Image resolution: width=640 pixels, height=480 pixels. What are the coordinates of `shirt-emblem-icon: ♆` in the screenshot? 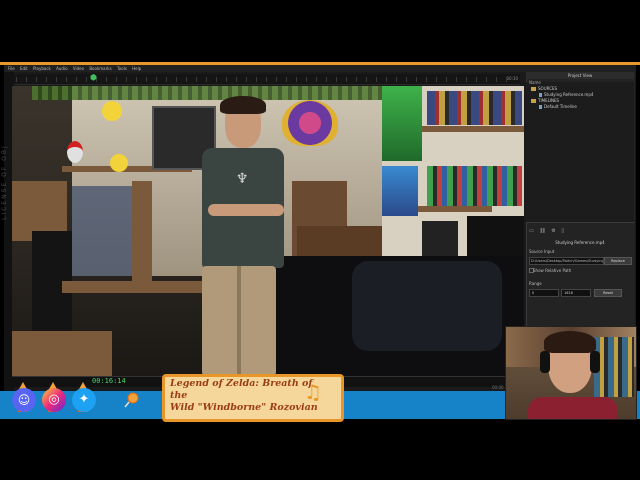 It's located at (242, 179).